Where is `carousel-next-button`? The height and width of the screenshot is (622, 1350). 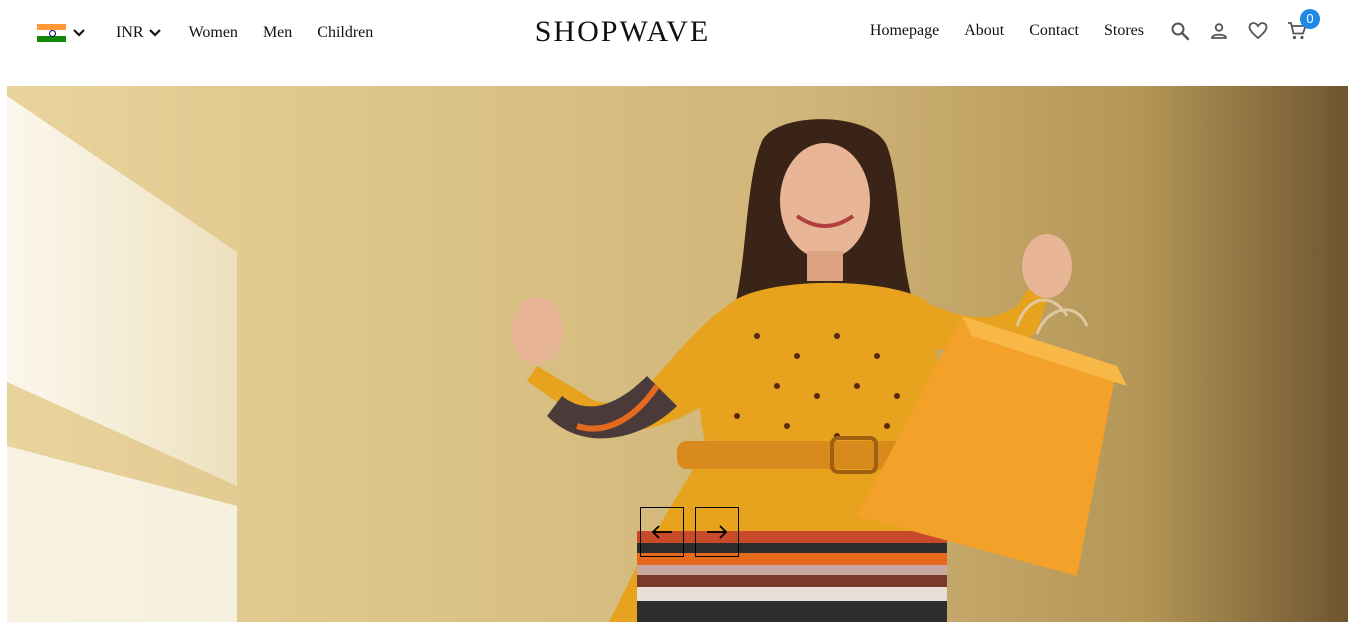
carousel-next-button is located at coordinates (717, 532).